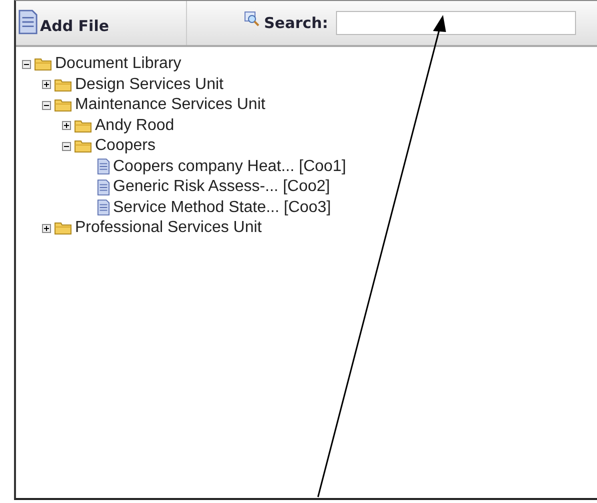  What do you see at coordinates (101, 23) in the screenshot?
I see `add-file-button: Add File` at bounding box center [101, 23].